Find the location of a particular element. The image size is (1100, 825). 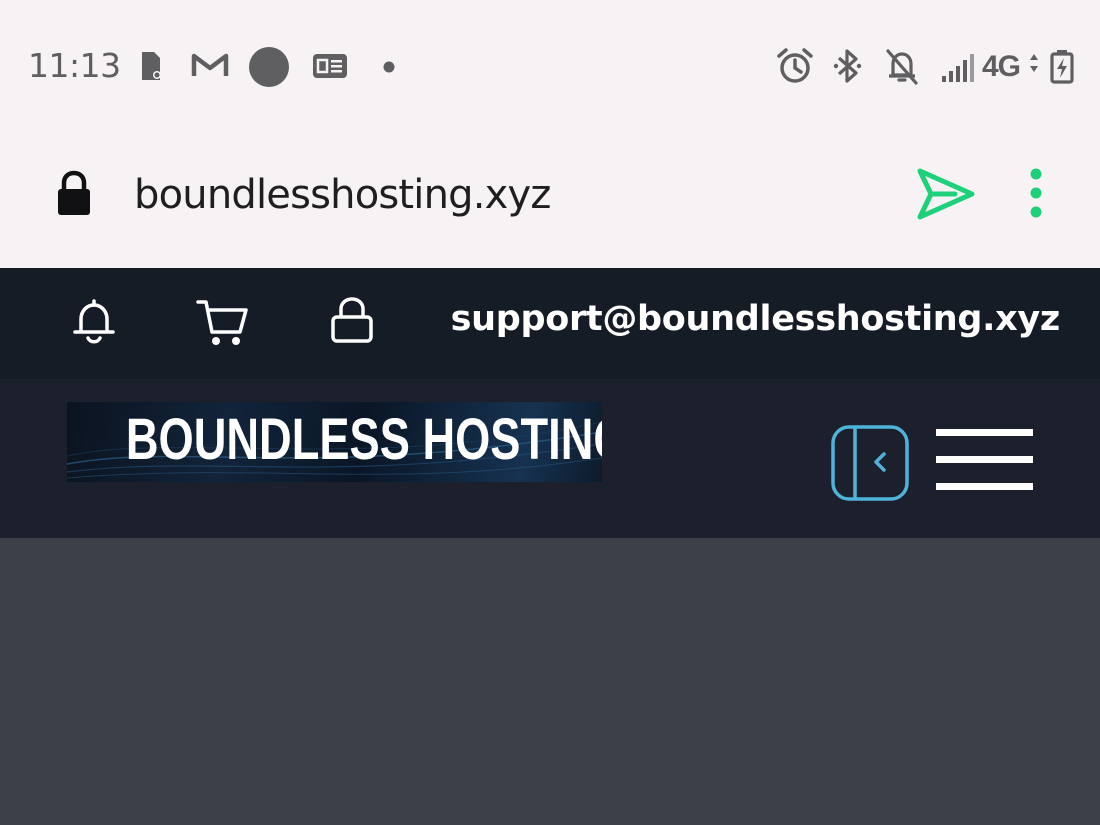

lock-icon is located at coordinates (352, 322).